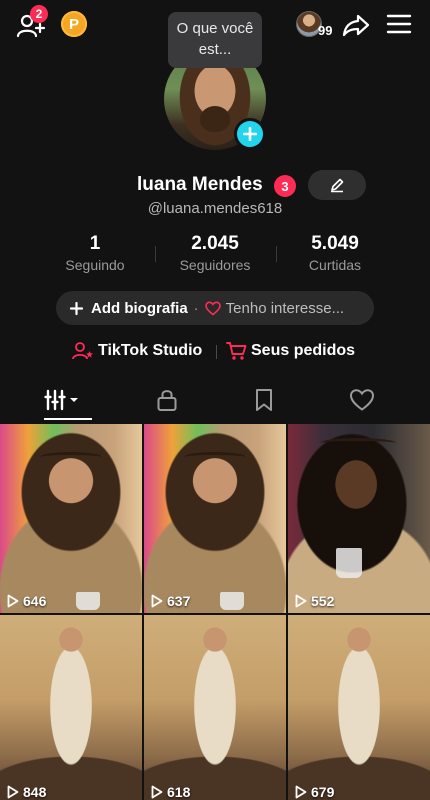 This screenshot has width=430, height=800. I want to click on notification-badge: 2, so click(39, 14).